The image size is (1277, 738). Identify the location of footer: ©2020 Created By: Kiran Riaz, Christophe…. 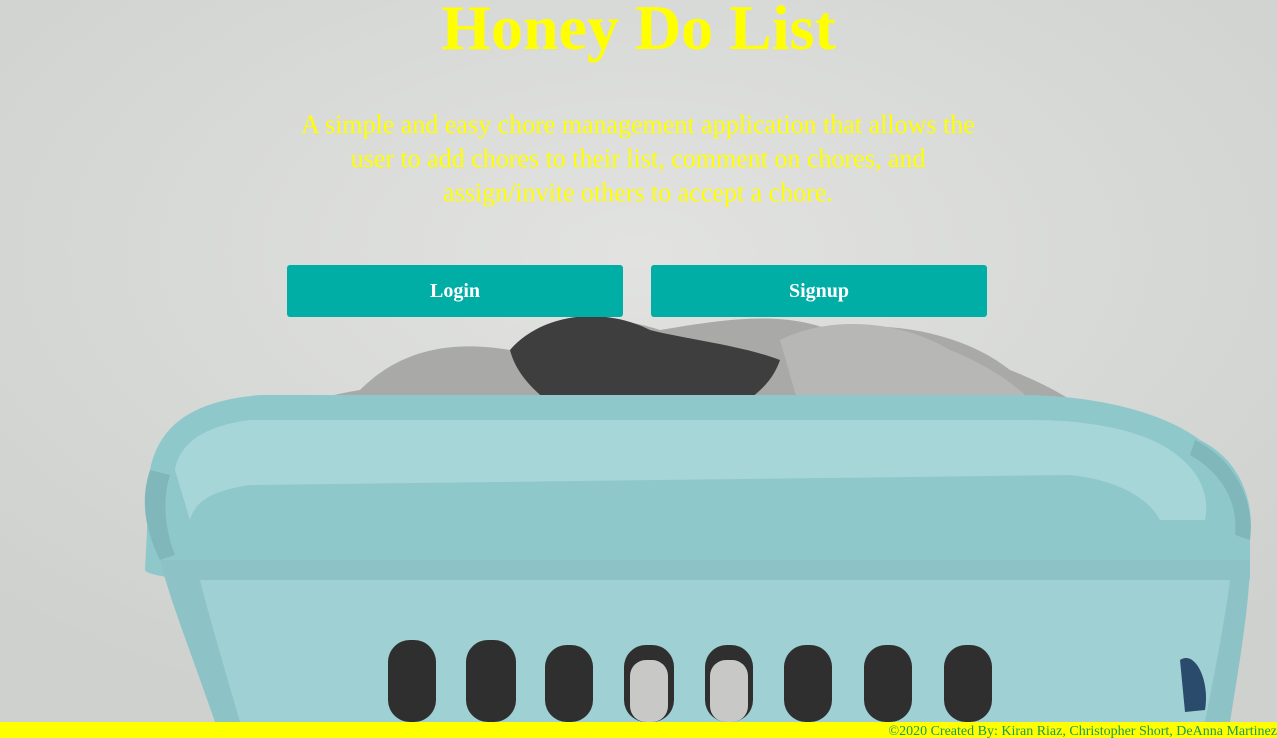
(638, 730).